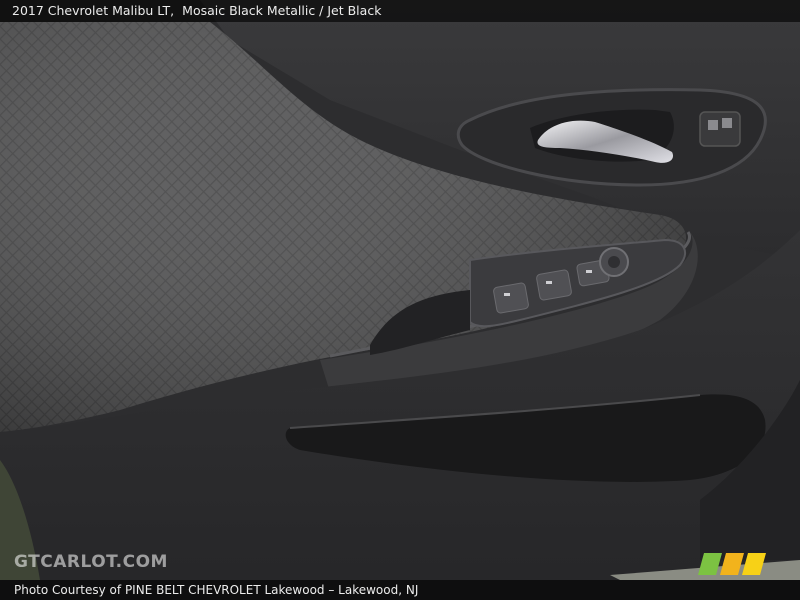 The height and width of the screenshot is (600, 800). Describe the element at coordinates (91, 562) in the screenshot. I see `site-watermark: GTCARLOT.COM` at that location.